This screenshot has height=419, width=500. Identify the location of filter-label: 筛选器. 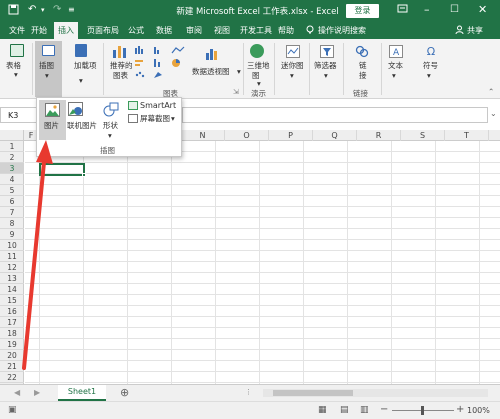
(325, 65).